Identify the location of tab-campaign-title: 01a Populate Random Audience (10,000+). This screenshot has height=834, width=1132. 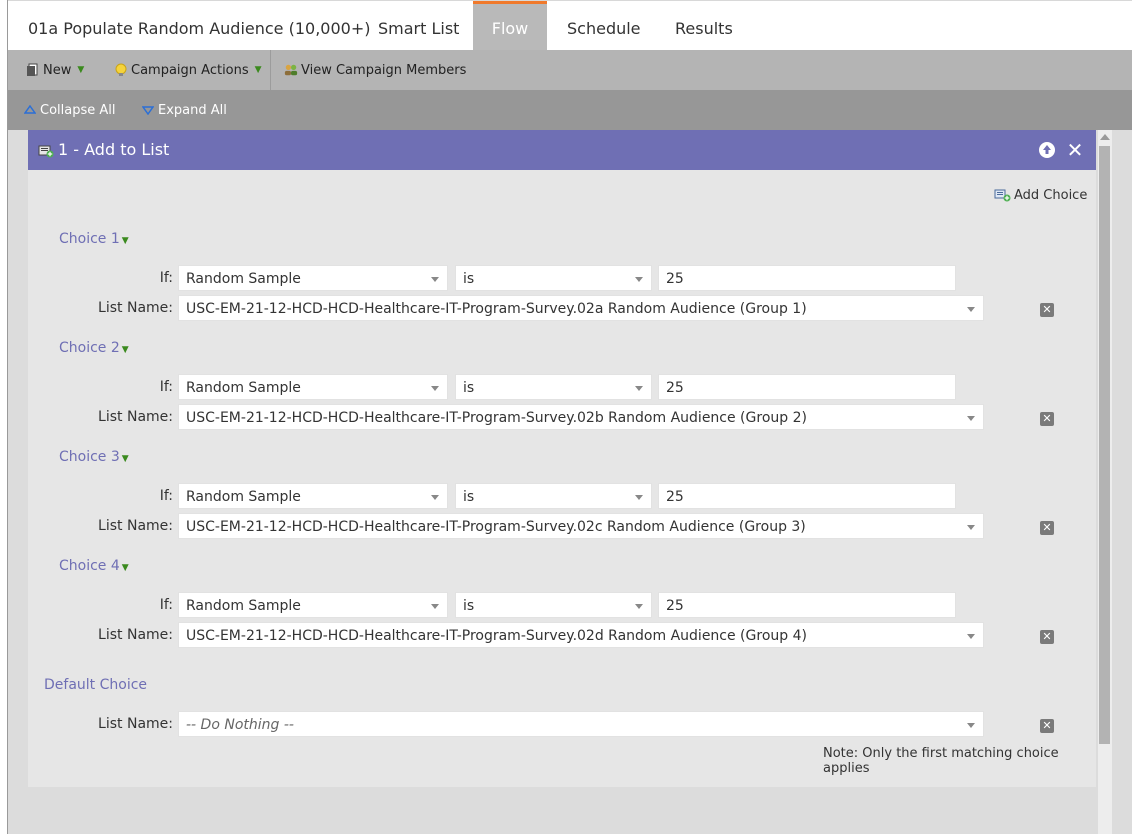
(199, 26).